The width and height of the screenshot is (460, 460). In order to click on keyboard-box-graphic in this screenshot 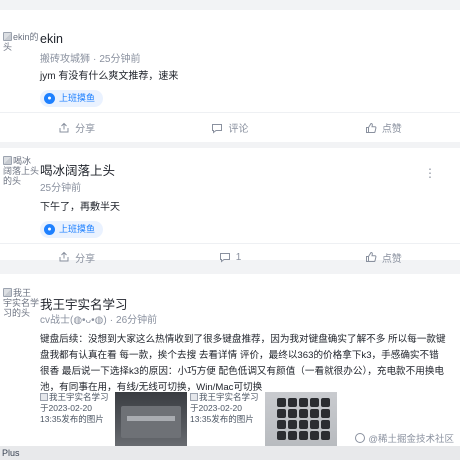, I will do `click(151, 422)`.